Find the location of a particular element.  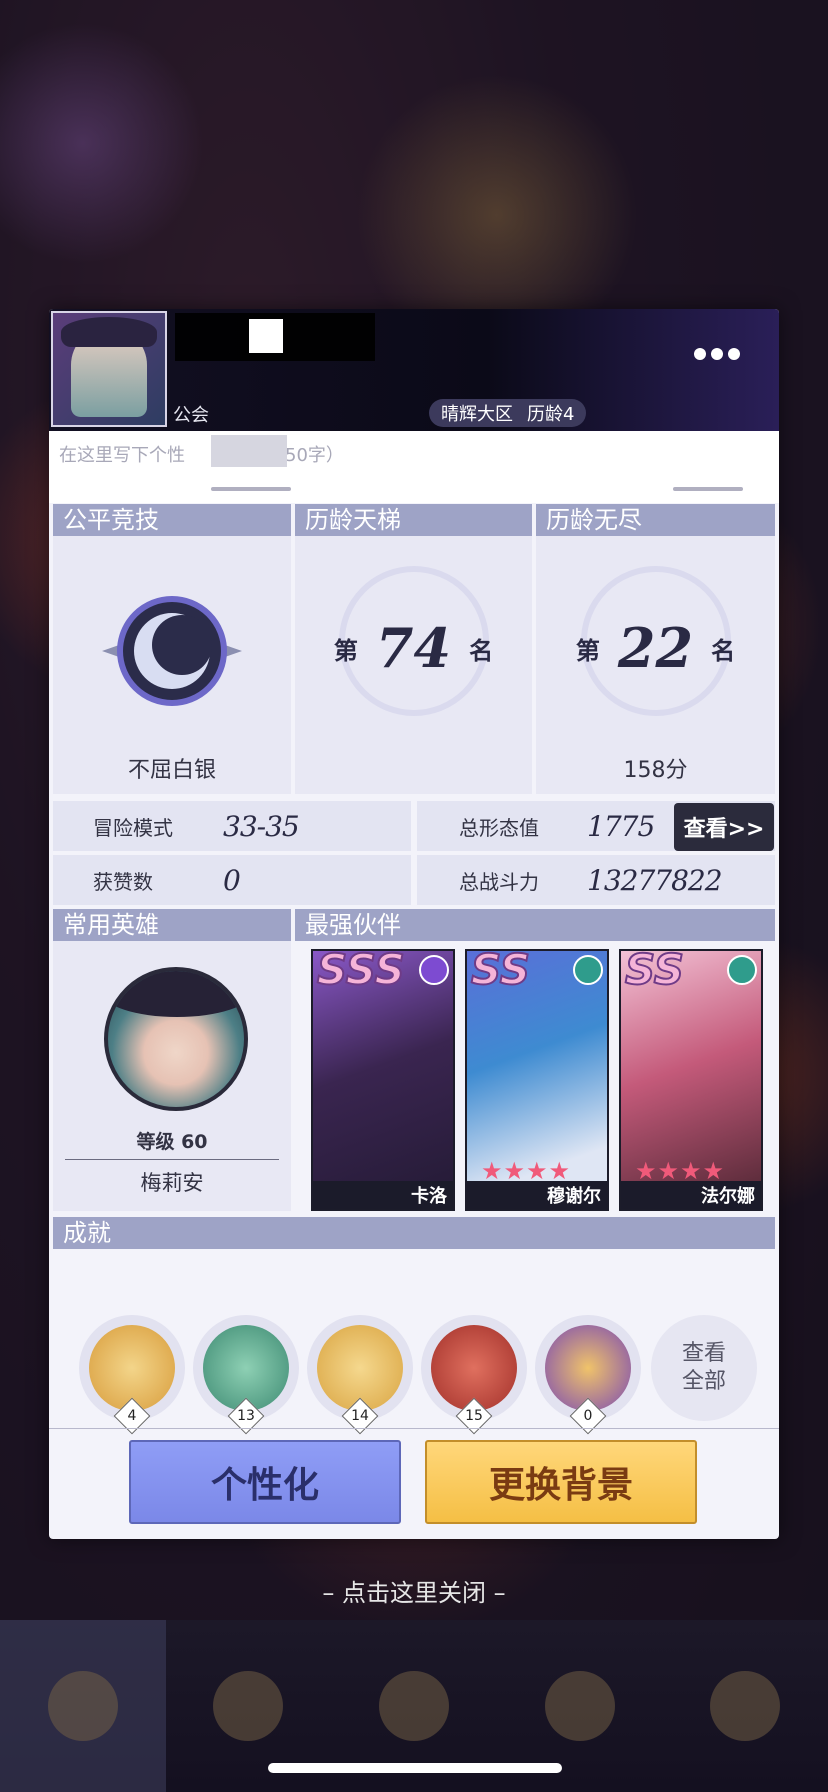

form-value: 1775 is located at coordinates (621, 826).